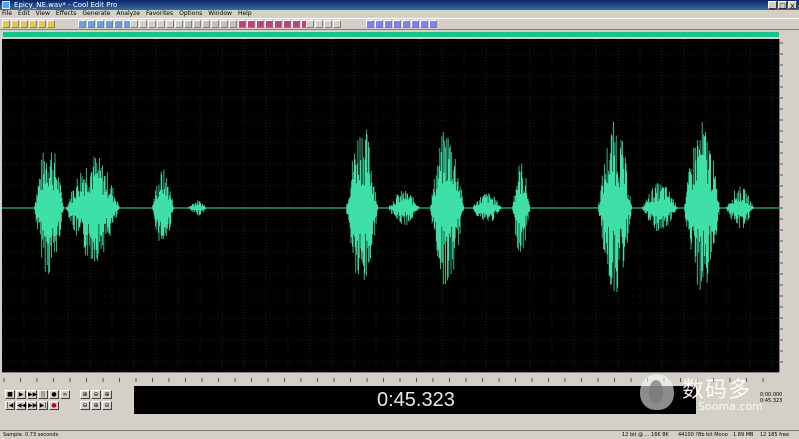 Image resolution: width=799 pixels, height=439 pixels. I want to click on title-bar: Epicy_NE.wav* - Cool Edit Pro _ □ x, so click(399, 5).